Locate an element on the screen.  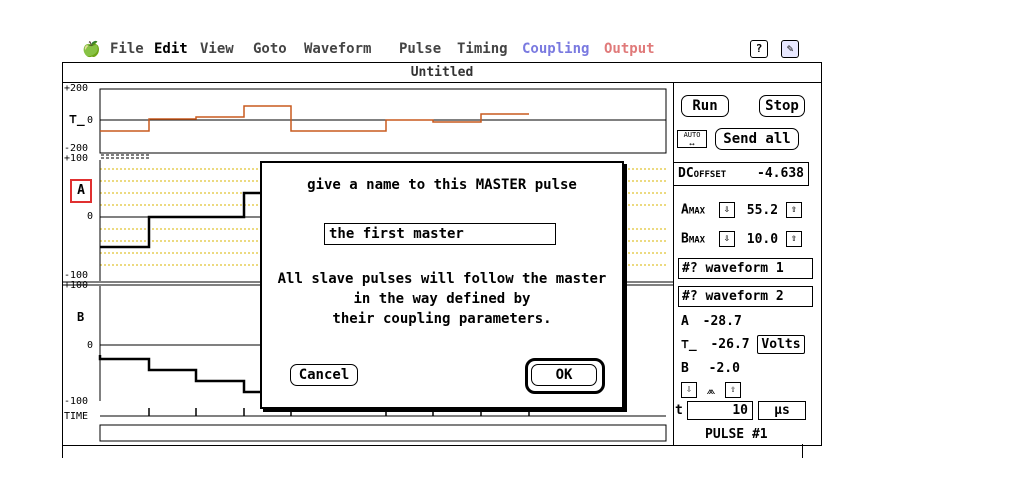
t-unit-button: µs is located at coordinates (782, 410).